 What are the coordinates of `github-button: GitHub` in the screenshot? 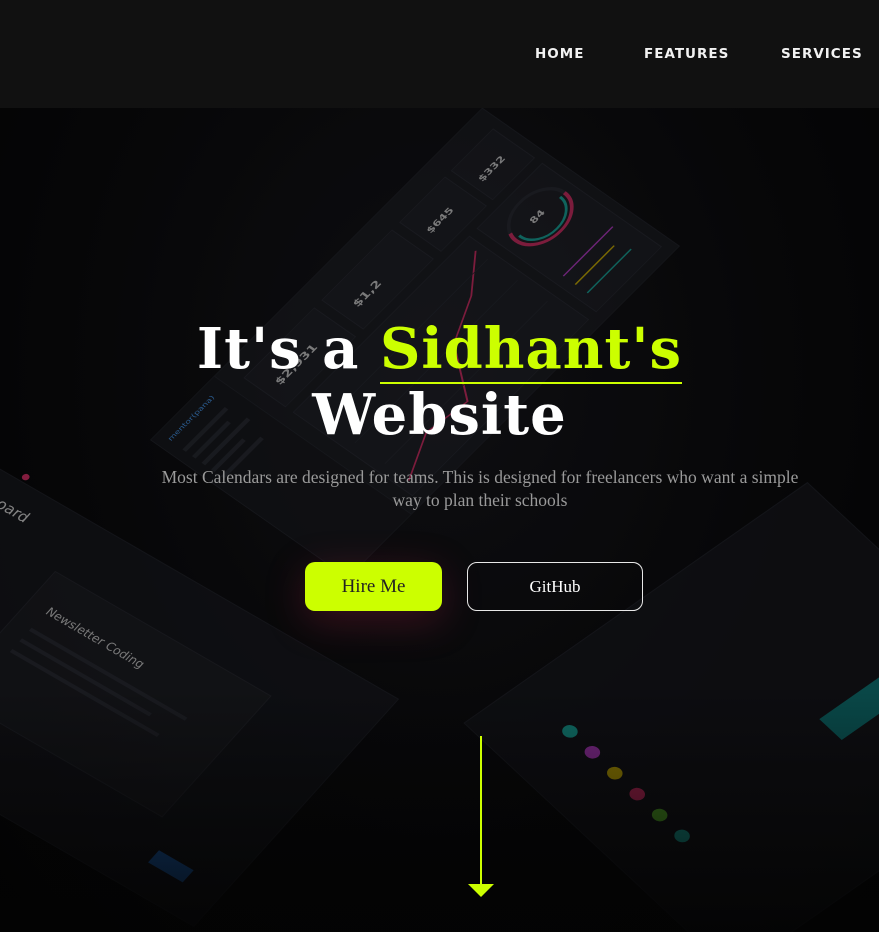 It's located at (555, 586).